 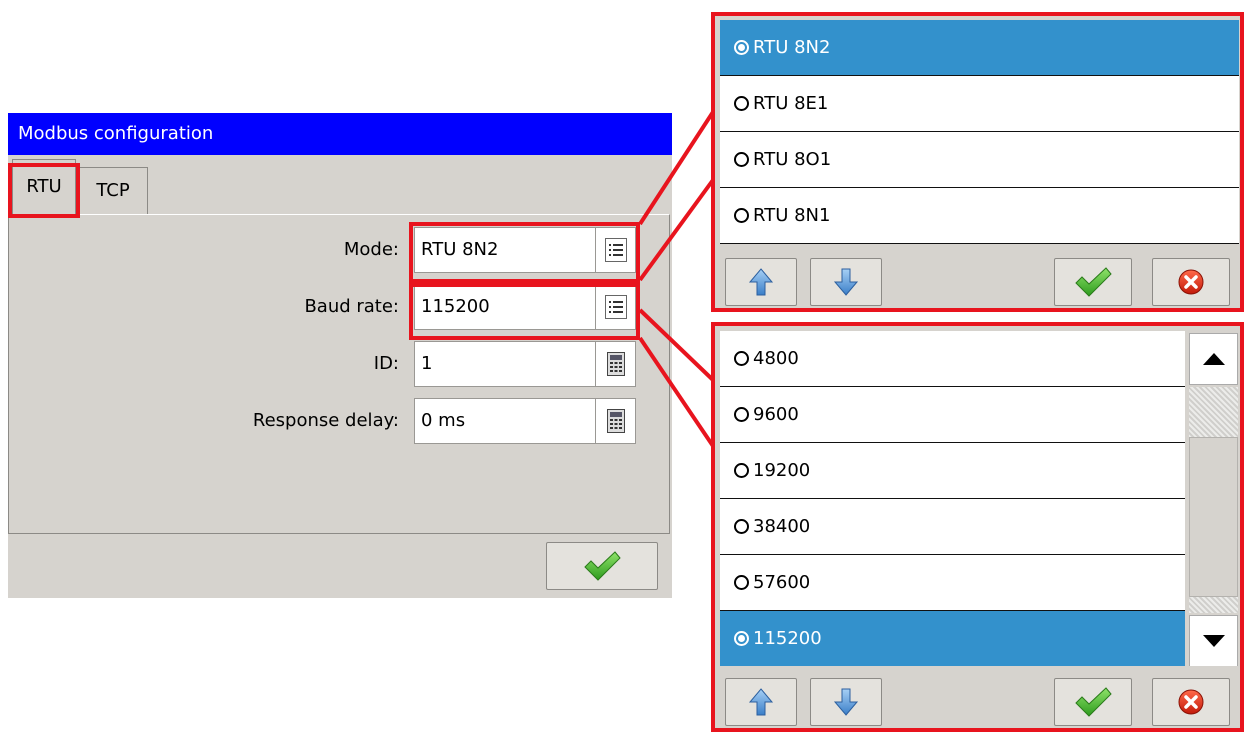 What do you see at coordinates (791, 103) in the screenshot?
I see `mode-option-label: RTU 8E1` at bounding box center [791, 103].